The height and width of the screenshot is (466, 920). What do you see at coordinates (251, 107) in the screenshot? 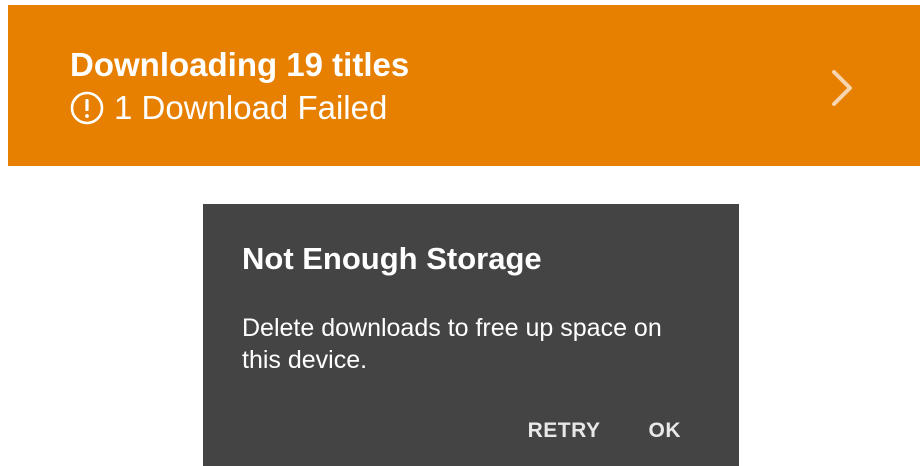
I see `download-failed-text: 1 Download Failed` at bounding box center [251, 107].